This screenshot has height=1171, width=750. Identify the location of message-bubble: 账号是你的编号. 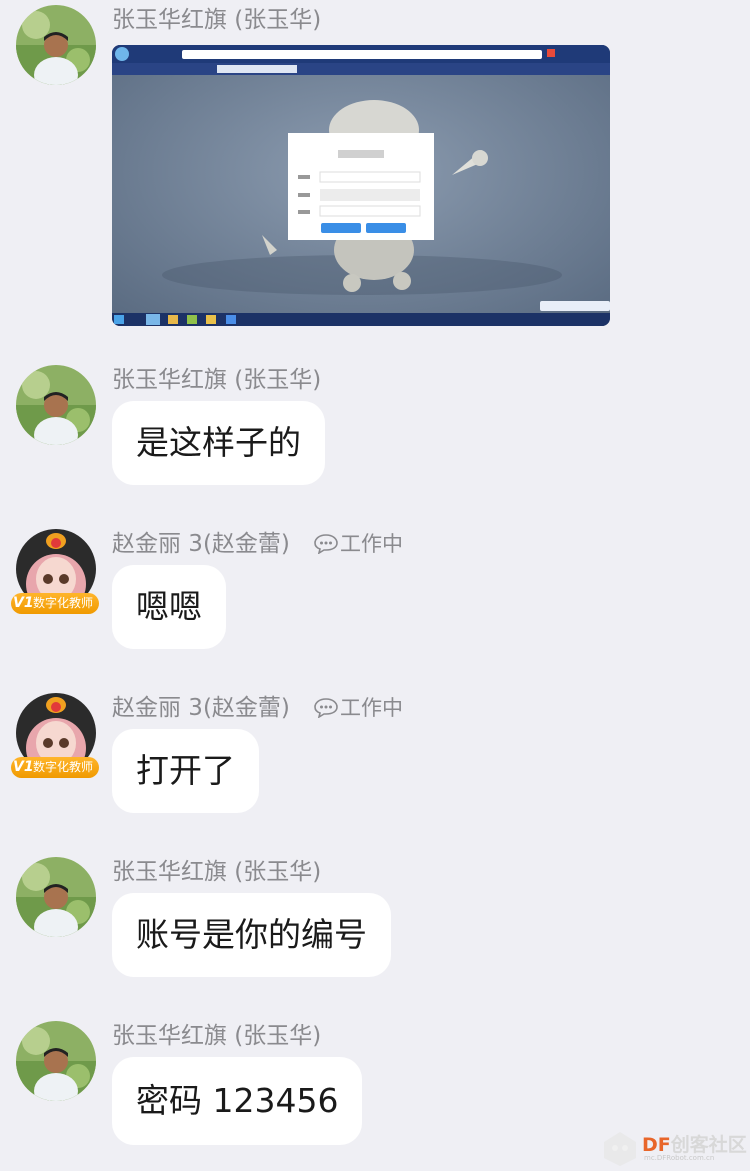
(251, 935).